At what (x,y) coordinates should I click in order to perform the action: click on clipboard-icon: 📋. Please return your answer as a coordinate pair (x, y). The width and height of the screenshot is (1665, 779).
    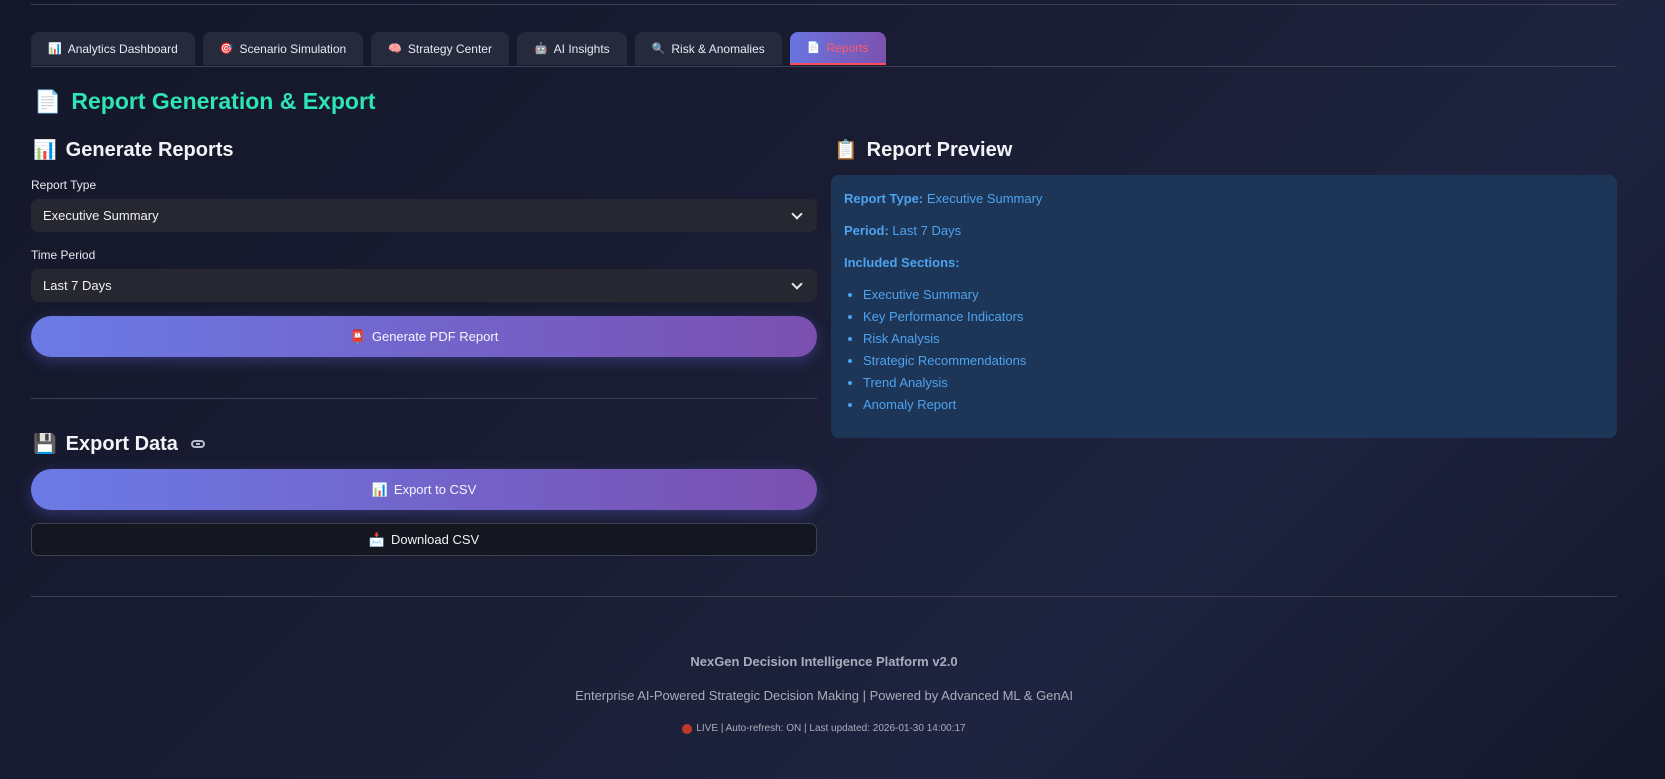
    Looking at the image, I should click on (846, 150).